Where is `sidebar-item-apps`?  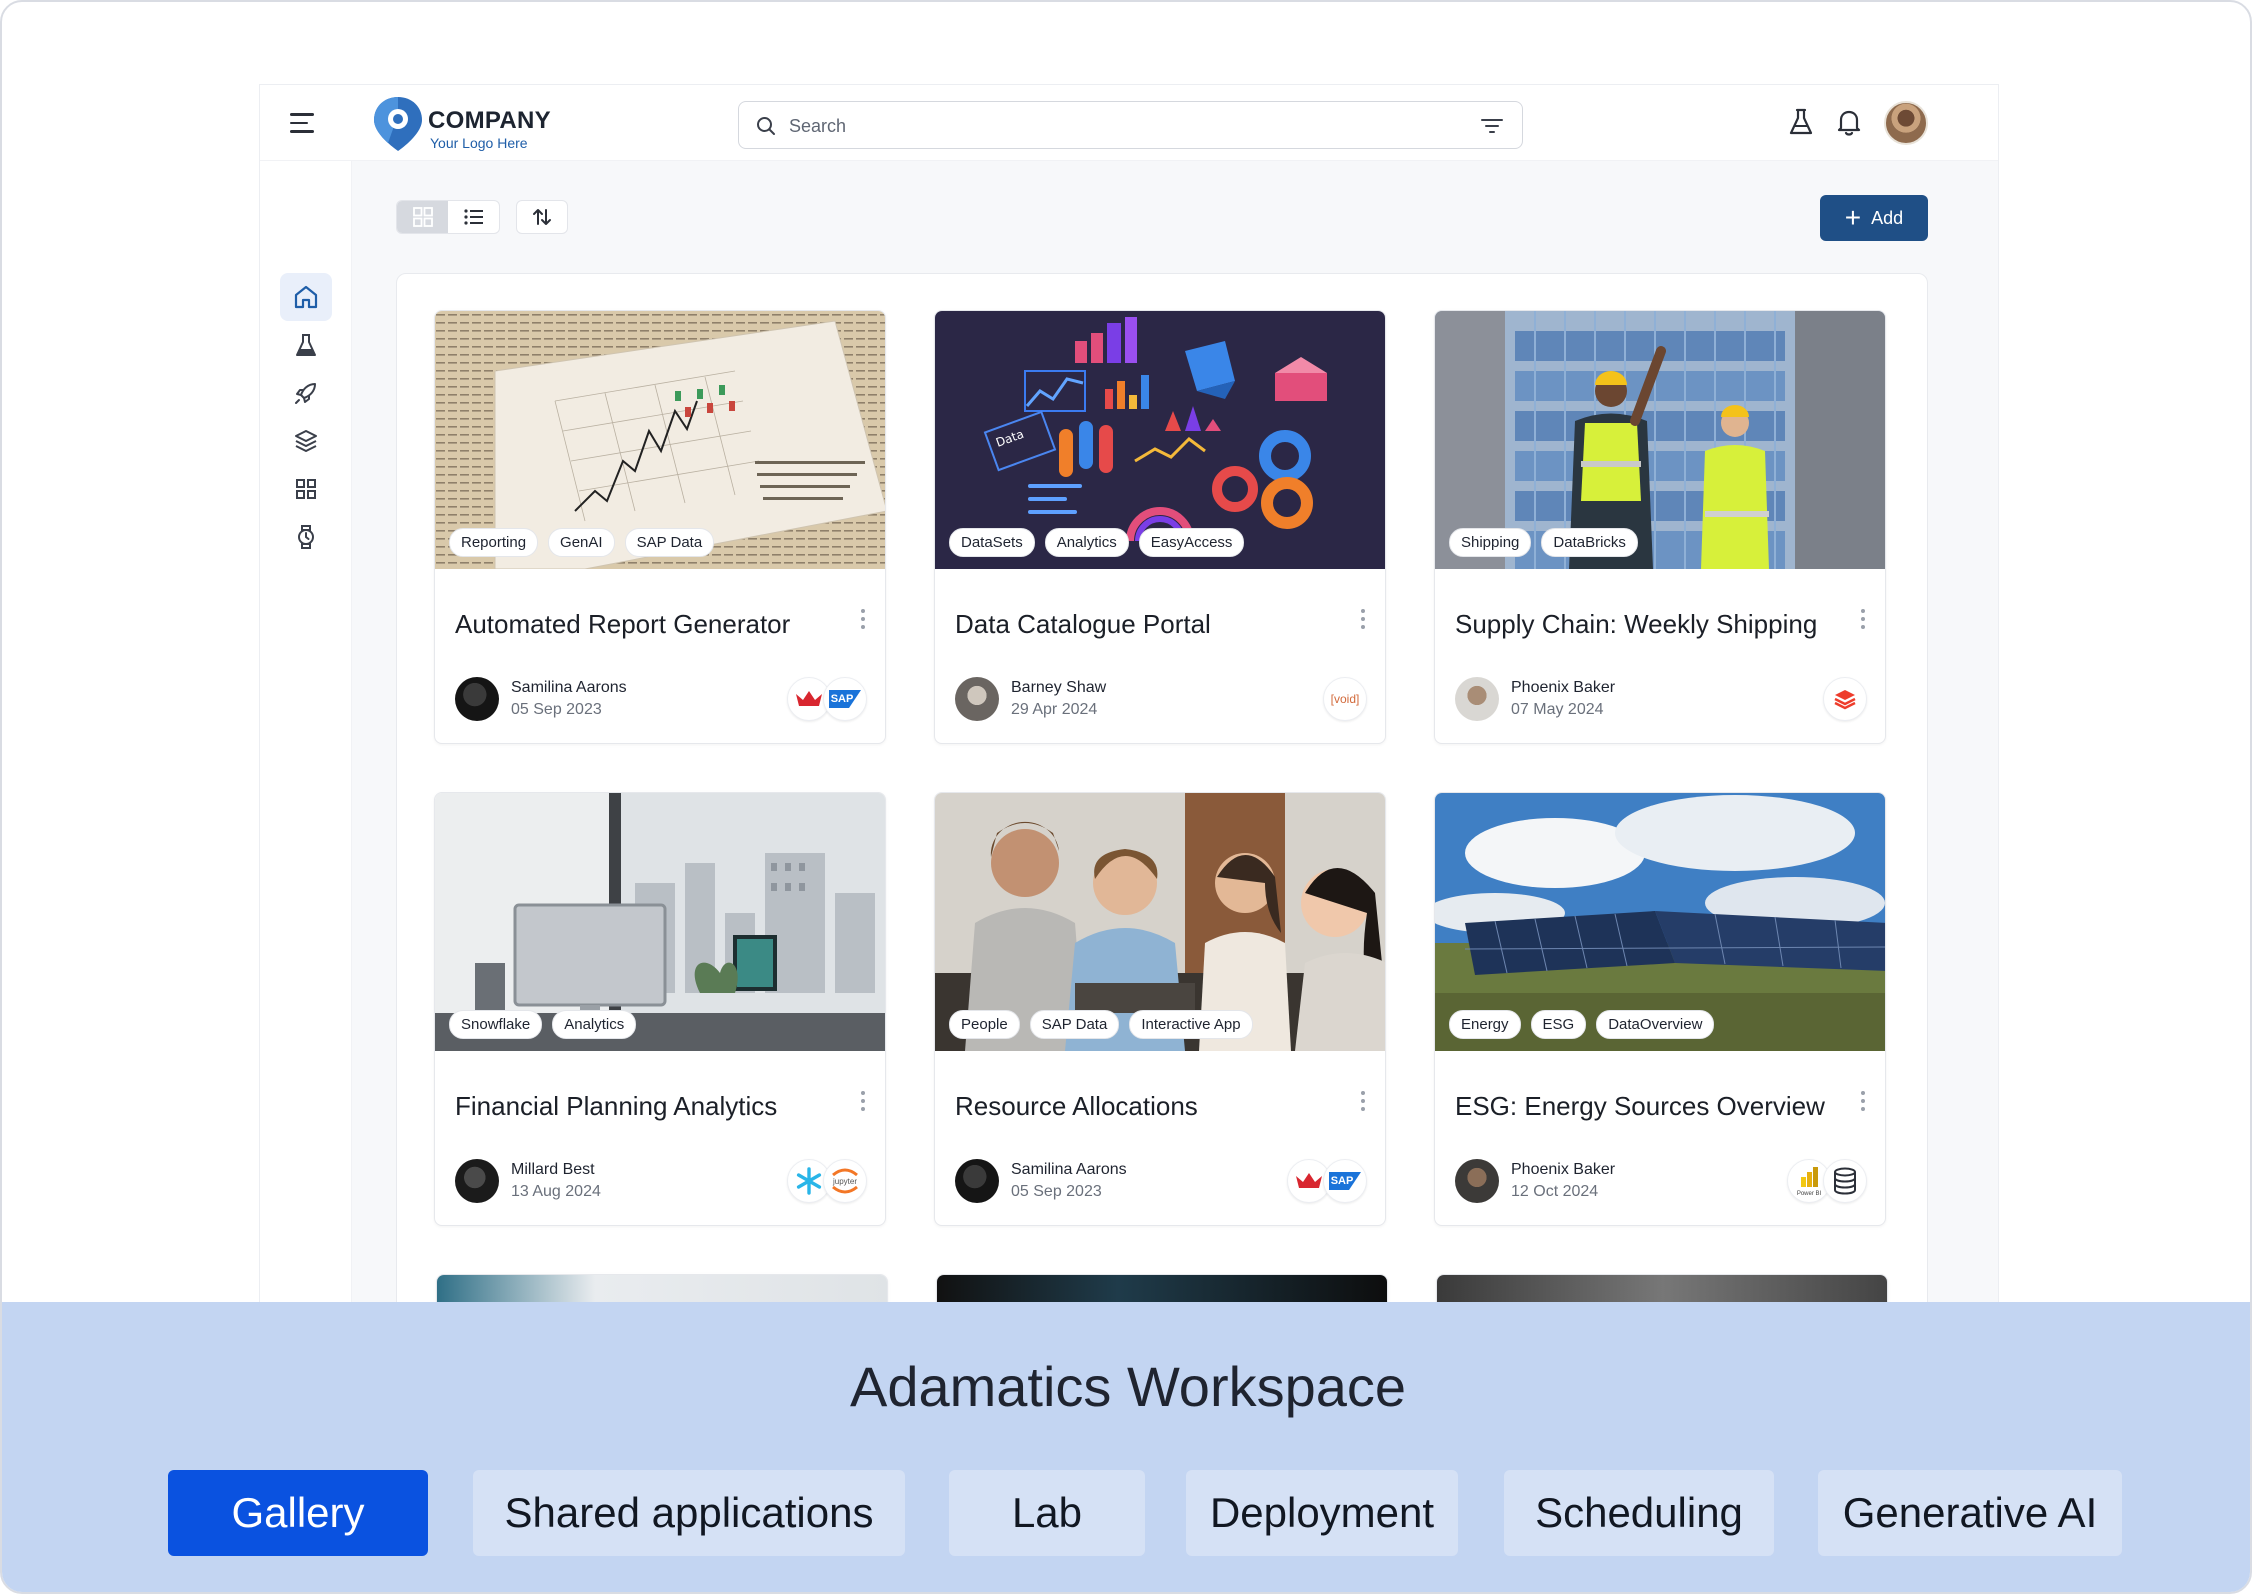
sidebar-item-apps is located at coordinates (306, 489).